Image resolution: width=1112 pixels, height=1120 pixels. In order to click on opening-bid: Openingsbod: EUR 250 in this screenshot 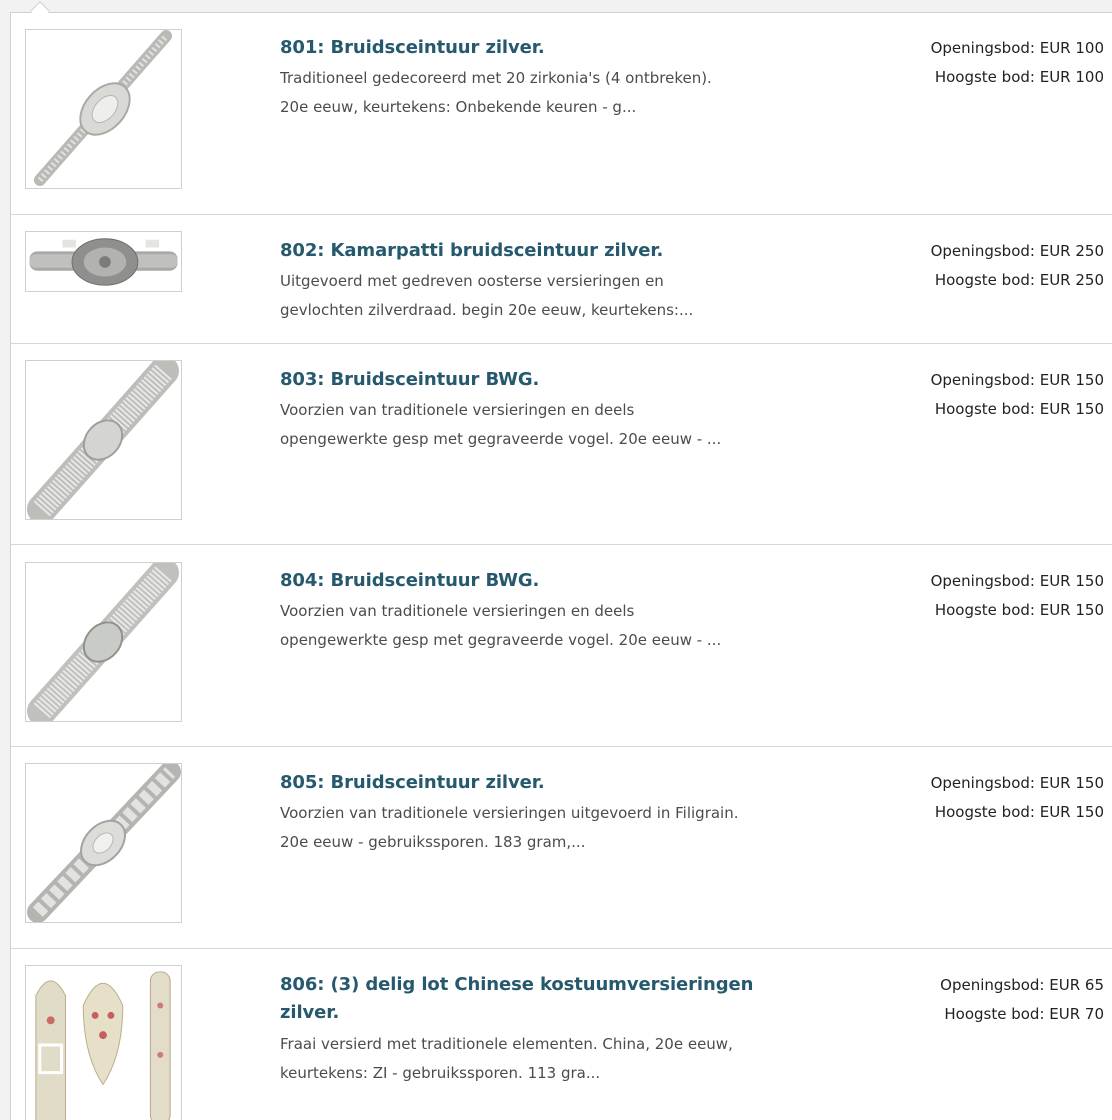, I will do `click(1017, 251)`.